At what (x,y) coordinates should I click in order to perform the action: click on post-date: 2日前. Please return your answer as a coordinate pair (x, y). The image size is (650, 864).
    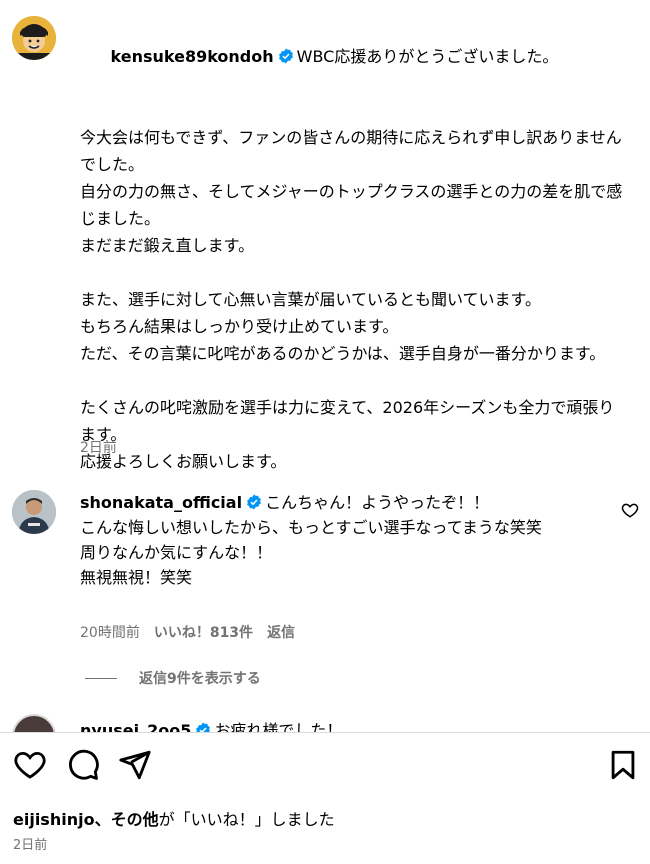
    Looking at the image, I should click on (30, 845).